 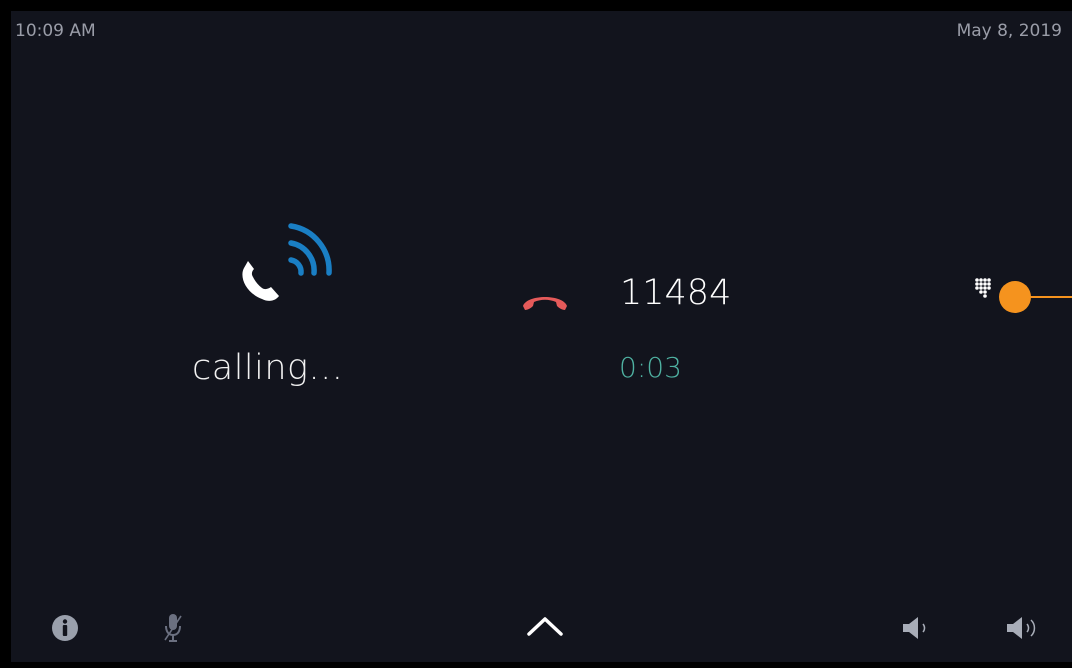 I want to click on phone-calling-icon, so click(x=287, y=262).